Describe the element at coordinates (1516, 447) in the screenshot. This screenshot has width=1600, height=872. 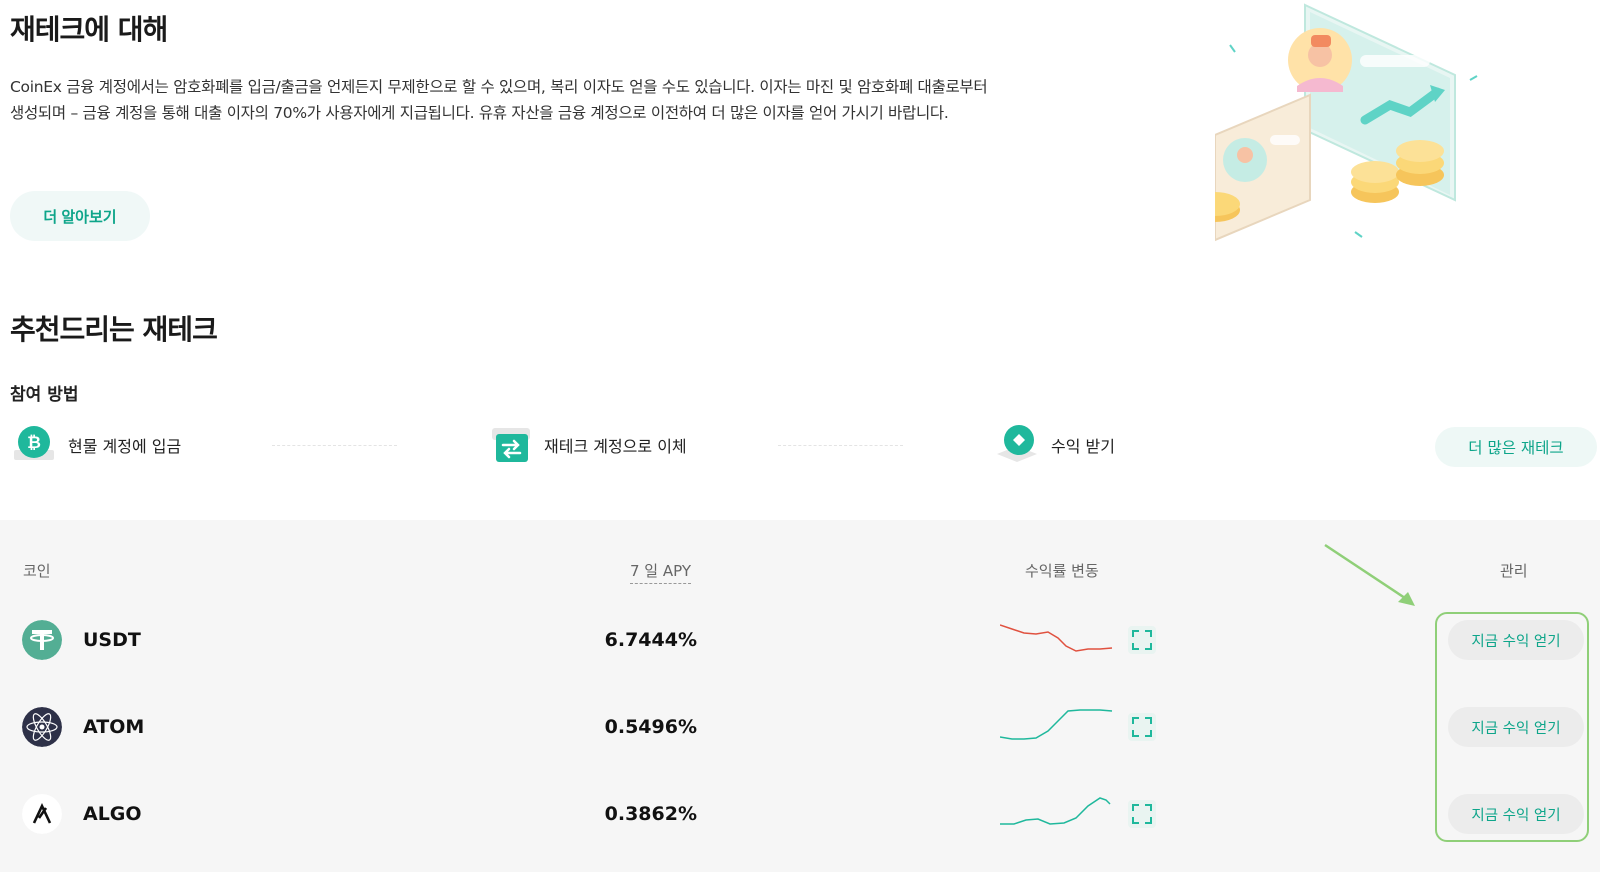
I see `more-finance-button: 더 많은 재테크` at that location.